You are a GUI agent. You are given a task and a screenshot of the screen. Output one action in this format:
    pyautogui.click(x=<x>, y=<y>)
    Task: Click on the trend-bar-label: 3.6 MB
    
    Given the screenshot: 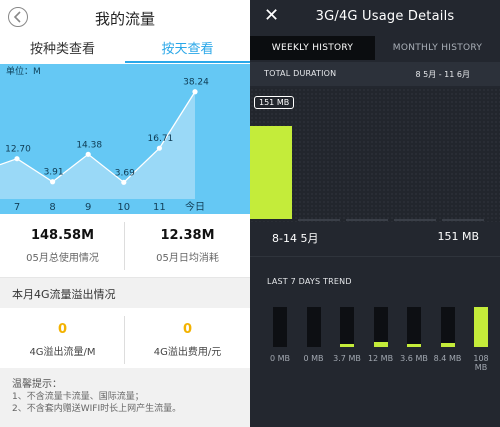 What is the action you would take?
    pyautogui.click(x=414, y=358)
    